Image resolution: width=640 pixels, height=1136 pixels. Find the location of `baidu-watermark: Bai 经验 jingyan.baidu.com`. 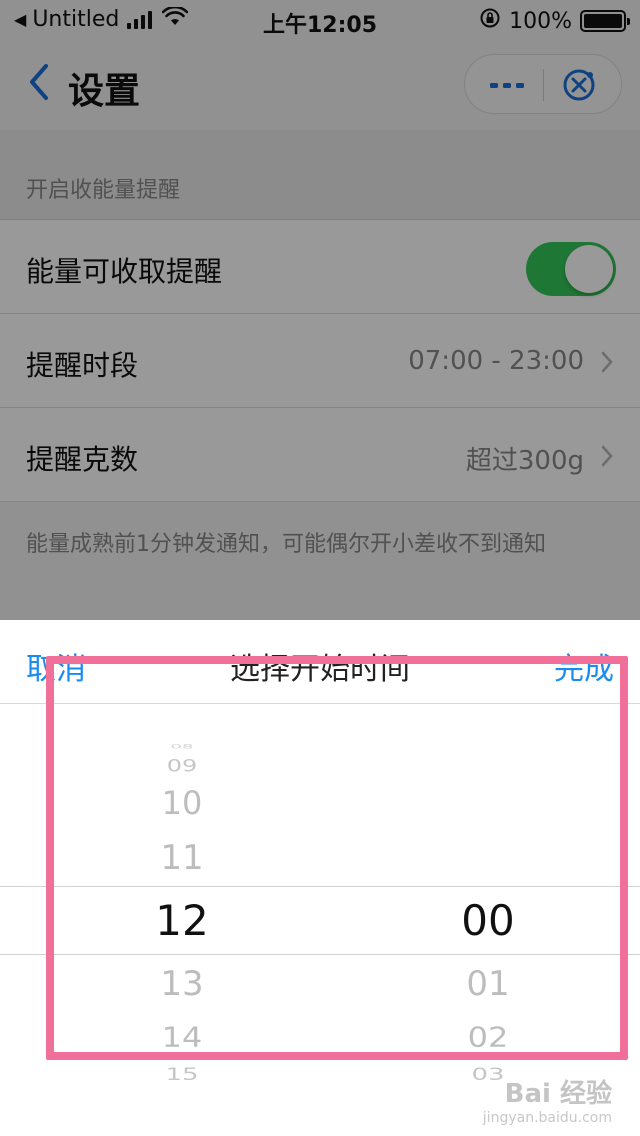

baidu-watermark: Bai 经验 jingyan.baidu.com is located at coordinates (547, 1099).